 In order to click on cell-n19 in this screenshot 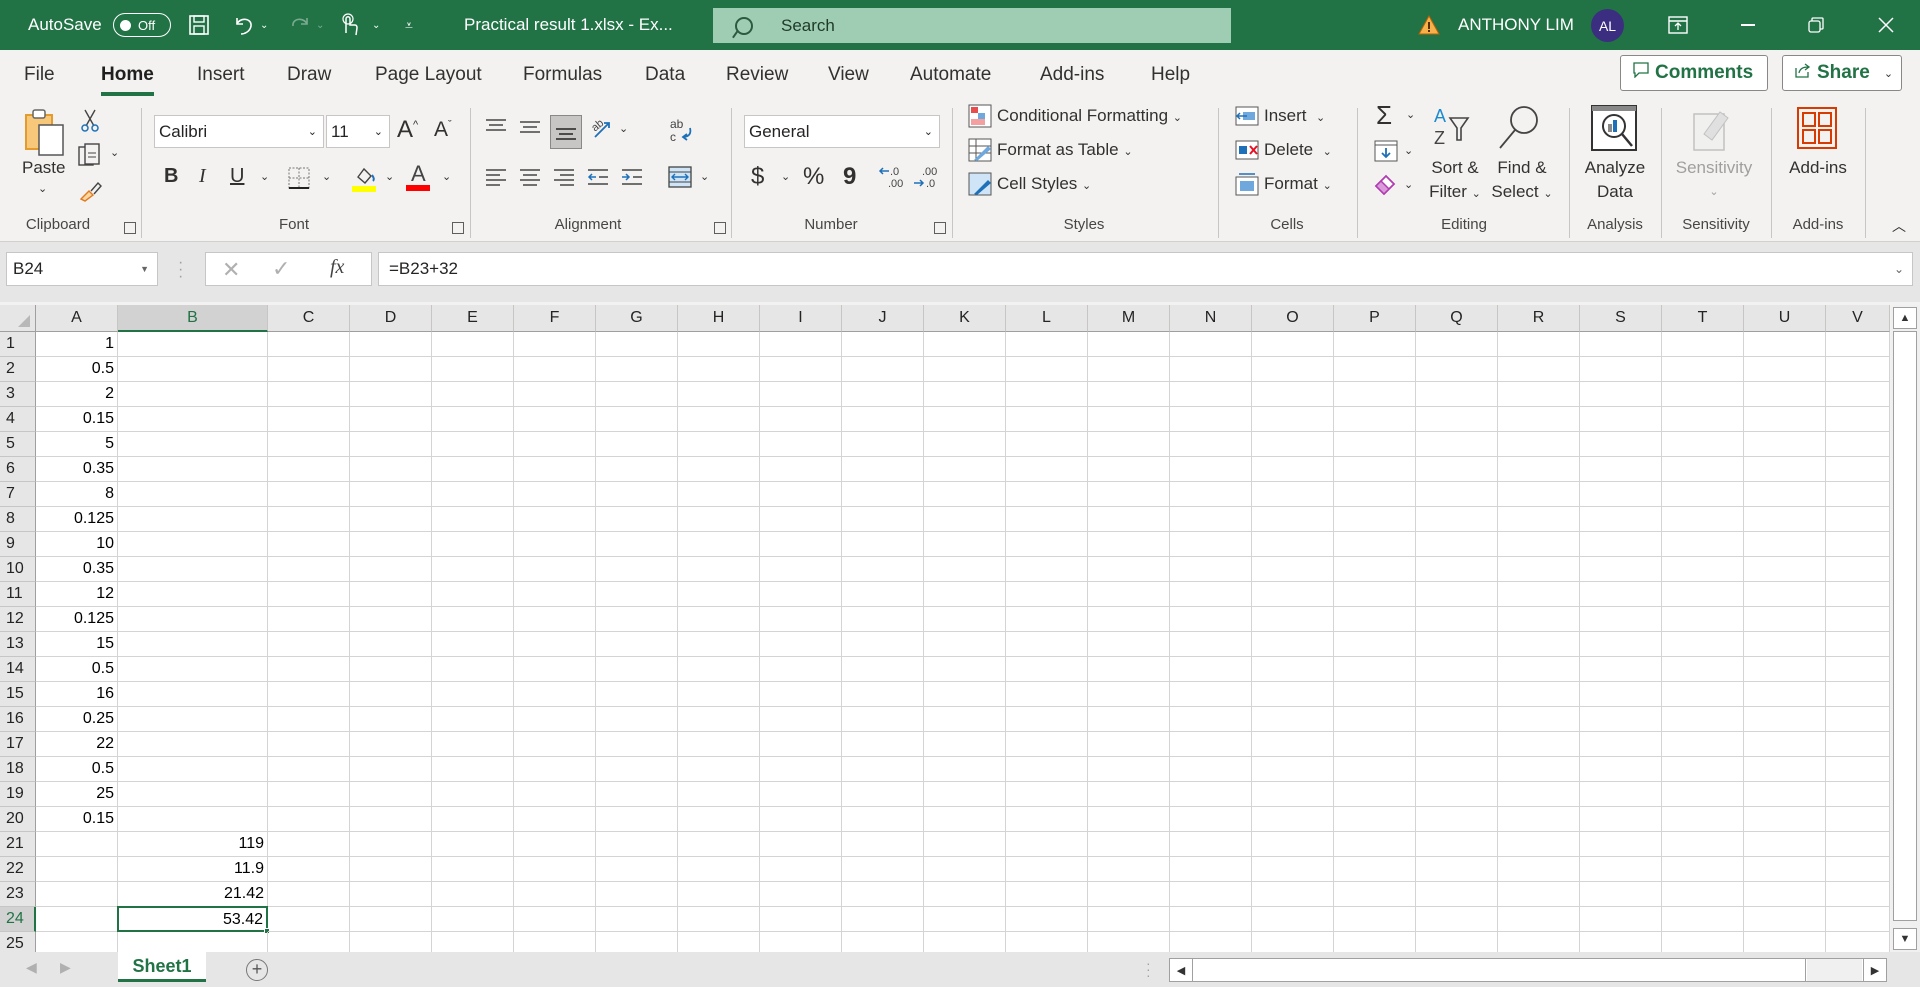, I will do `click(1211, 794)`.